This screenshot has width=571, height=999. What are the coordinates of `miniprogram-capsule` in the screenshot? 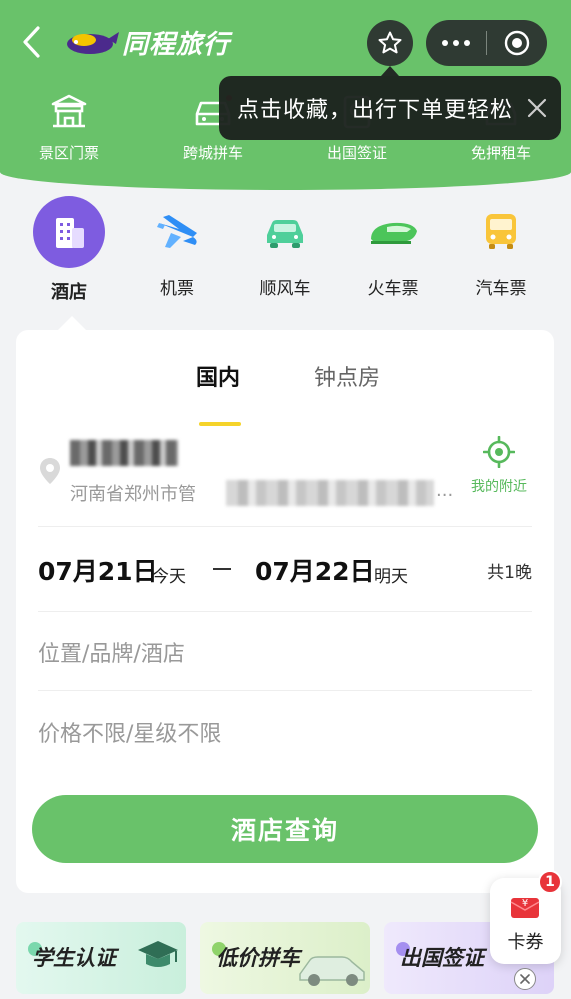 It's located at (486, 43).